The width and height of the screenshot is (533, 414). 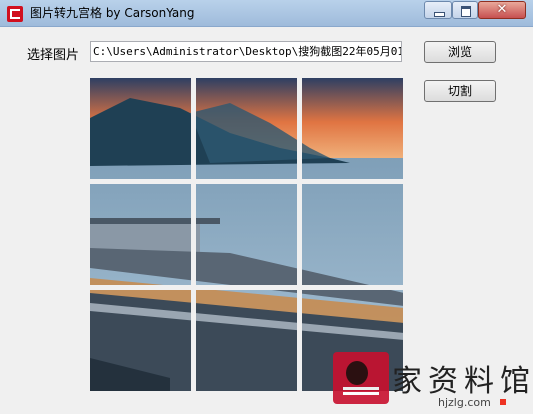 What do you see at coordinates (460, 52) in the screenshot?
I see `browse-button: 浏览` at bounding box center [460, 52].